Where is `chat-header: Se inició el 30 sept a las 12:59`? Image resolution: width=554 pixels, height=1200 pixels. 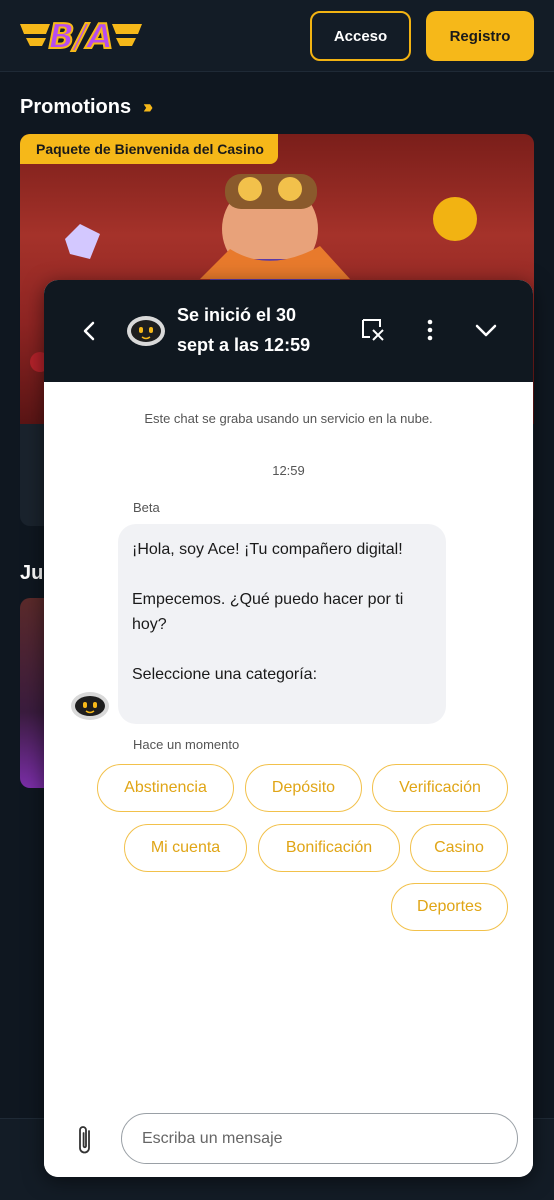
chat-header: Se inició el 30 sept a las 12:59 is located at coordinates (288, 331).